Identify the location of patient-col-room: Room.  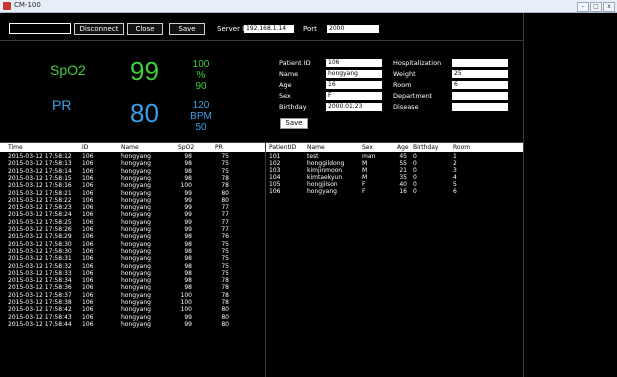
(461, 147).